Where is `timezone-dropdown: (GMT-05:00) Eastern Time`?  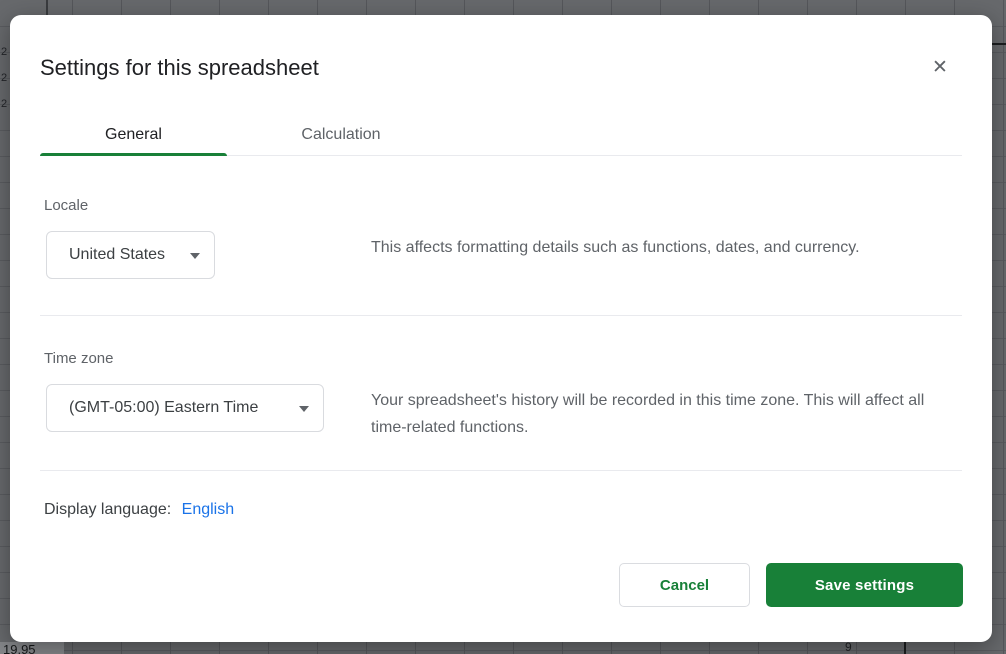 timezone-dropdown: (GMT-05:00) Eastern Time is located at coordinates (185, 408).